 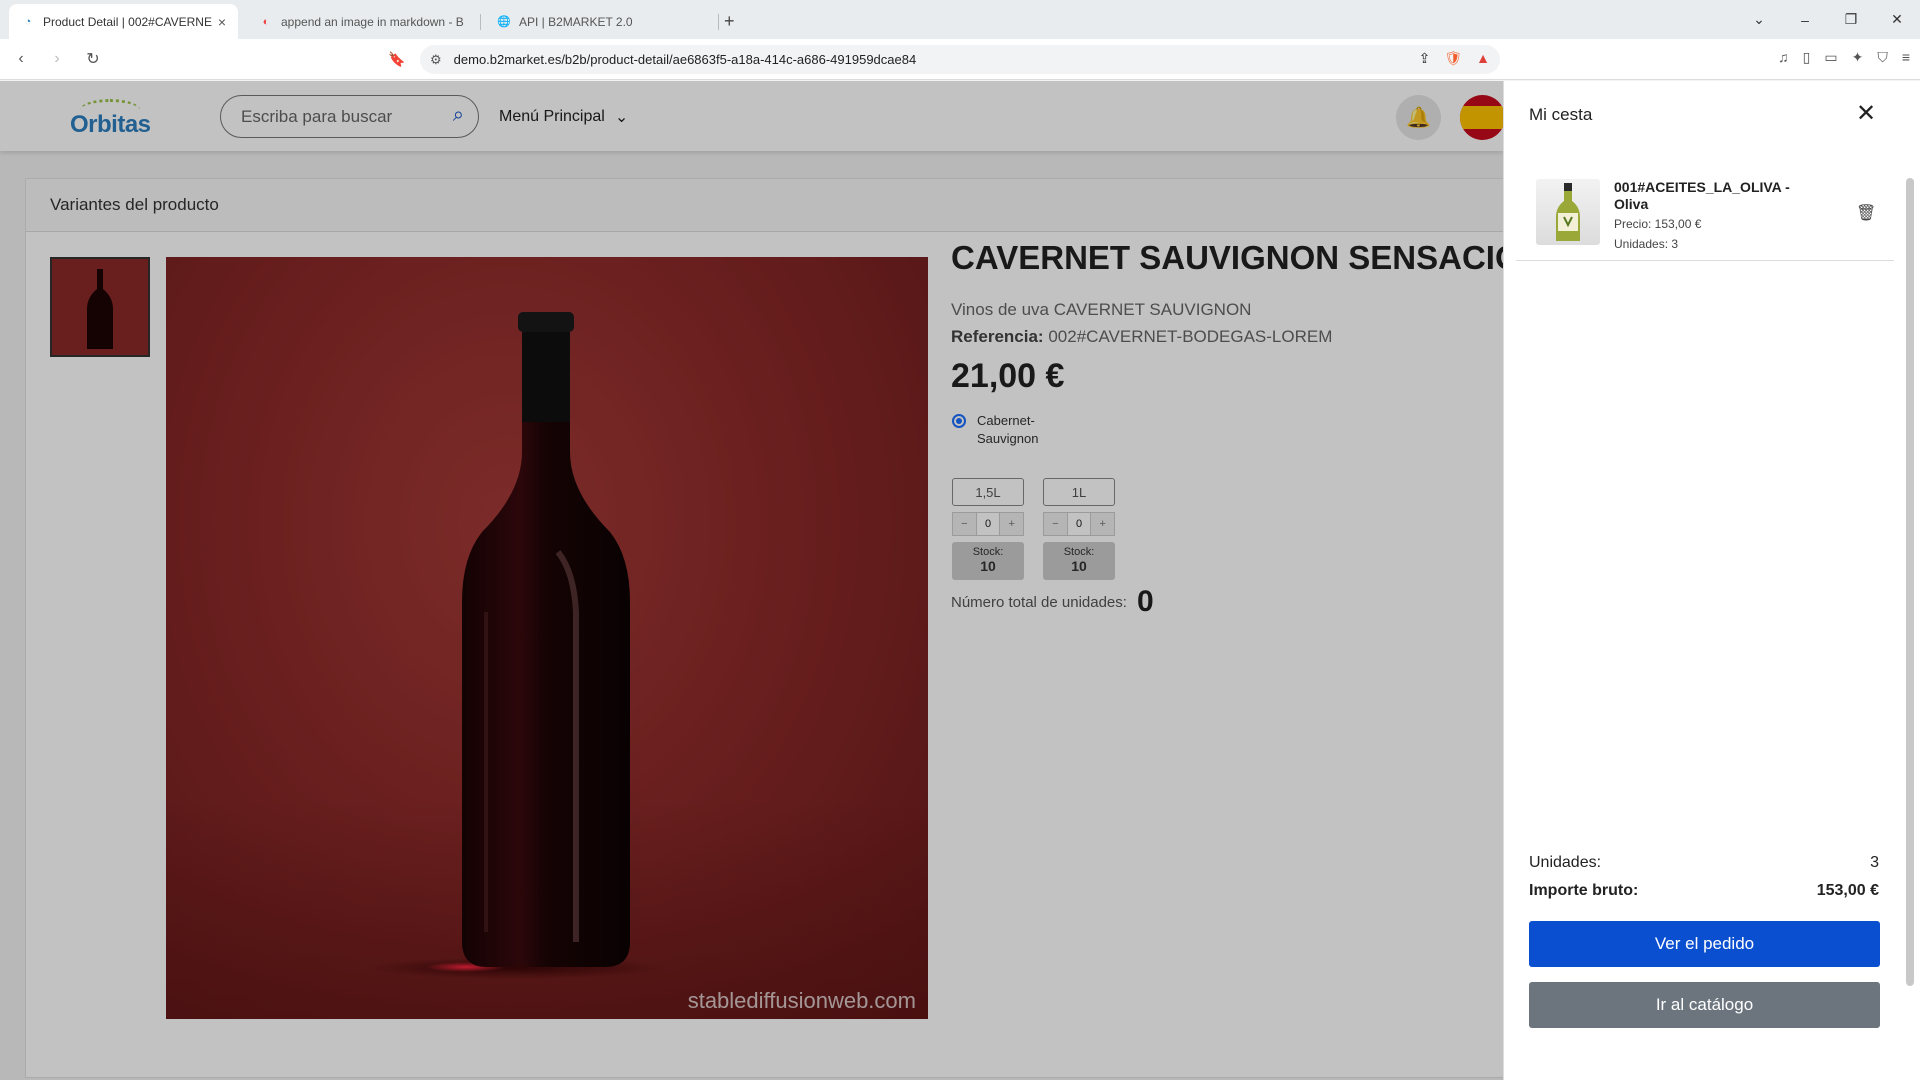 I want to click on close-tab-icon: ×, so click(x=222, y=22).